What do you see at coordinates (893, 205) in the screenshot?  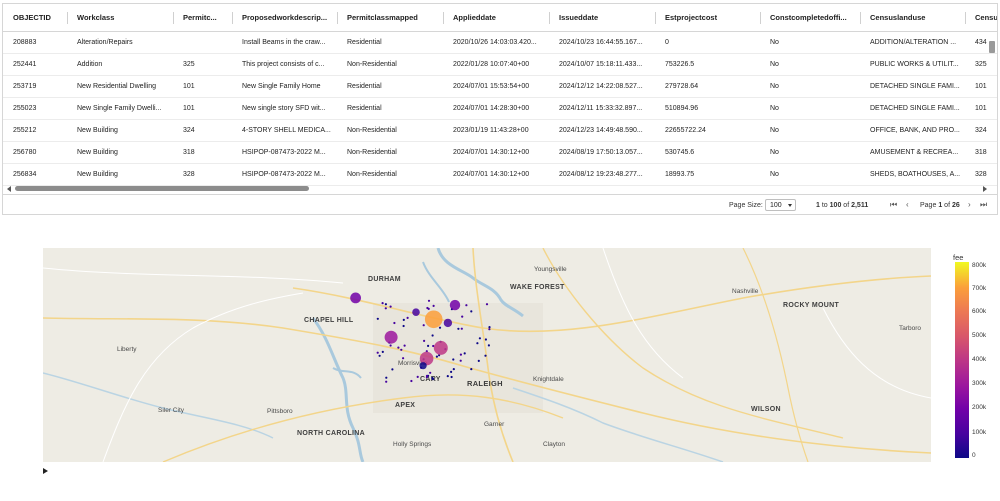 I see `first-page-icon: ⏮` at bounding box center [893, 205].